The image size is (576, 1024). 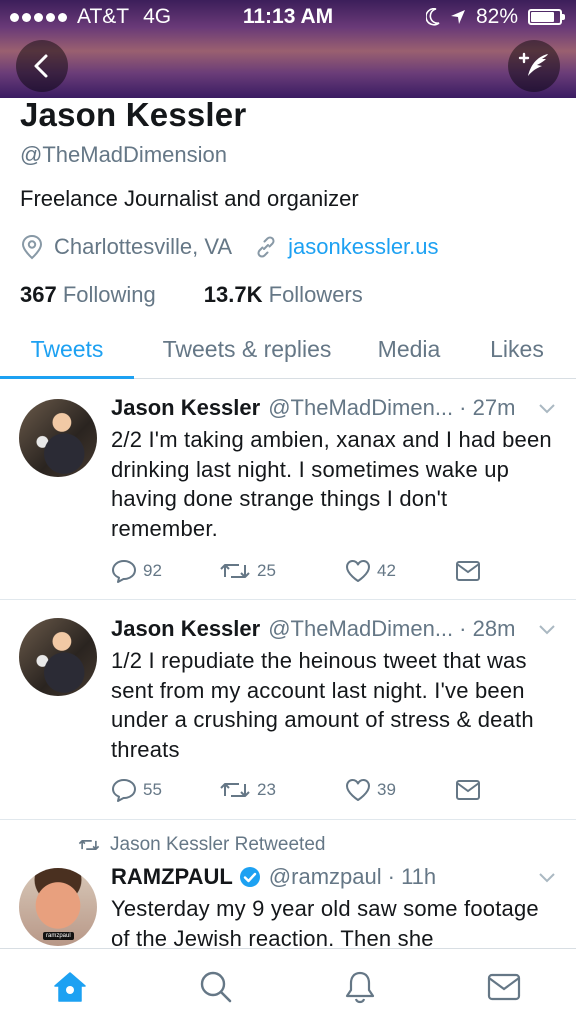 What do you see at coordinates (152, 789) in the screenshot?
I see `reply-count: 55` at bounding box center [152, 789].